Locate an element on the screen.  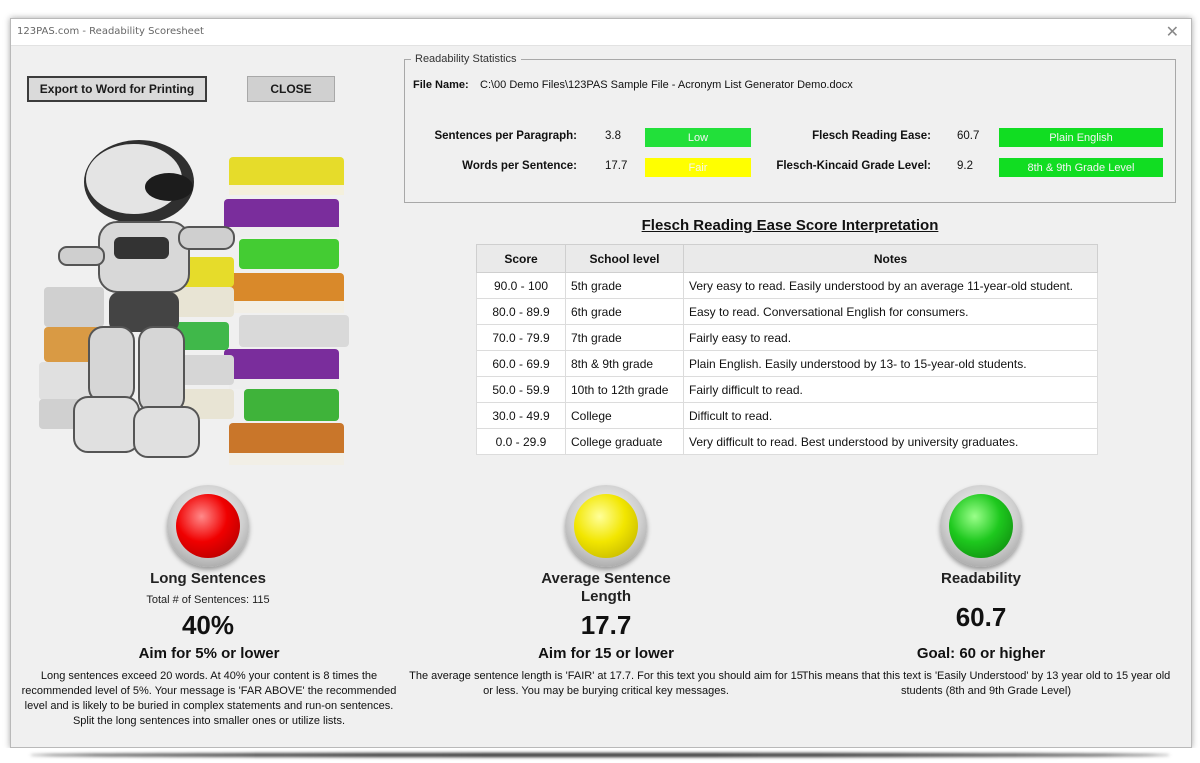
flesch-kincaid-grade-value: 9.2 is located at coordinates (965, 166).